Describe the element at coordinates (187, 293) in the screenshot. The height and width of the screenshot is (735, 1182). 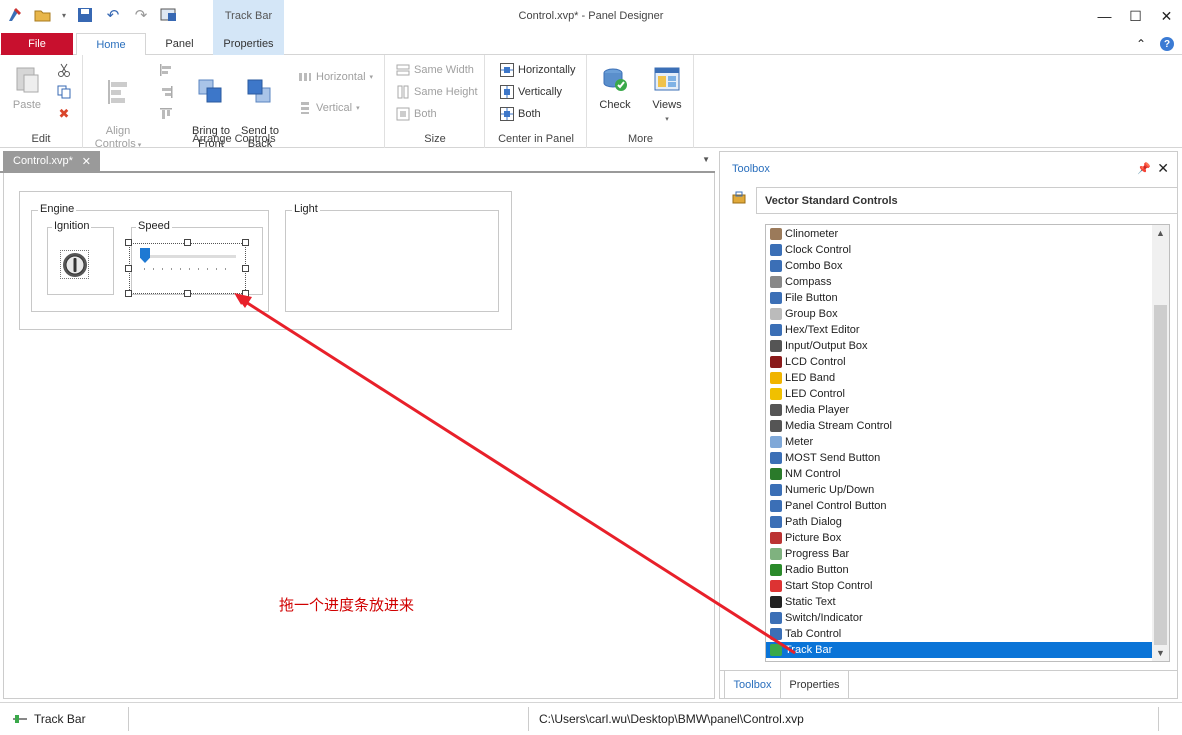
I see `resize-handle-s` at that location.